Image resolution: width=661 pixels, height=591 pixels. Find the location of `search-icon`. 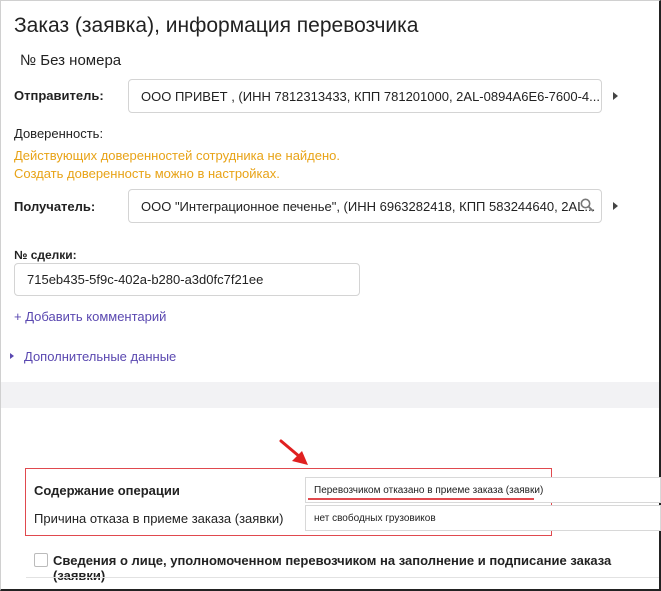

search-icon is located at coordinates (587, 205).